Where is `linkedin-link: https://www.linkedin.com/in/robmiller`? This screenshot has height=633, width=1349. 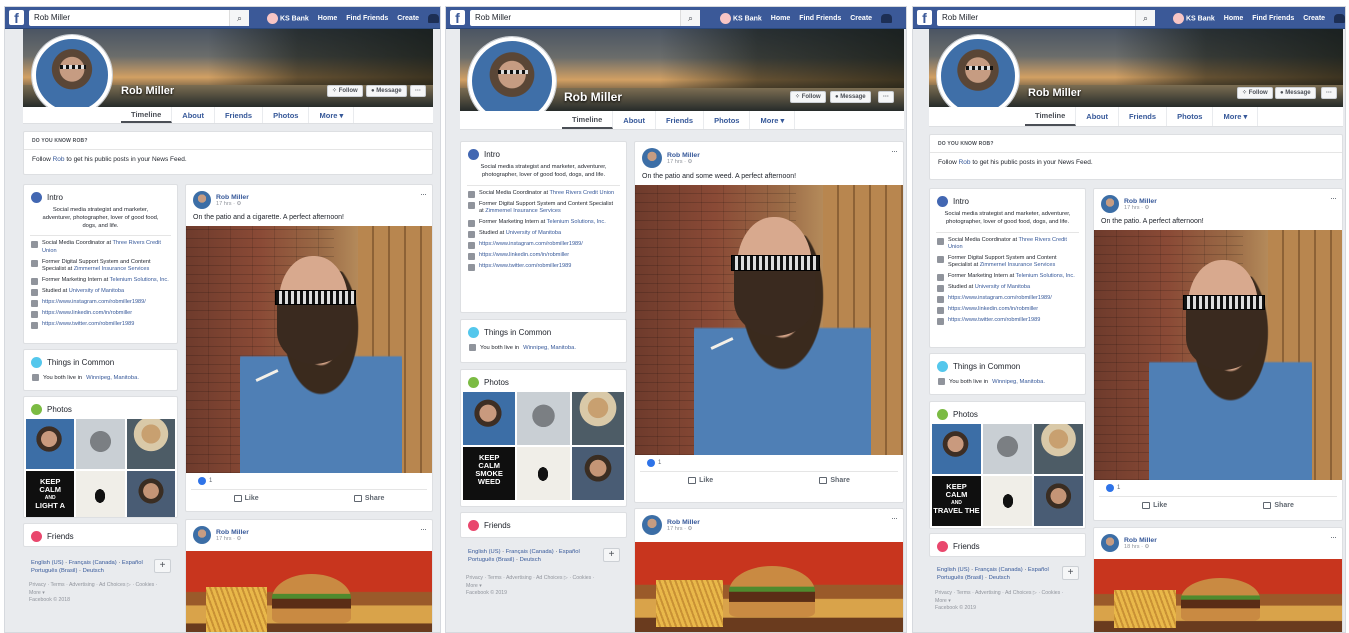
linkedin-link: https://www.linkedin.com/in/robmiller is located at coordinates (524, 256).